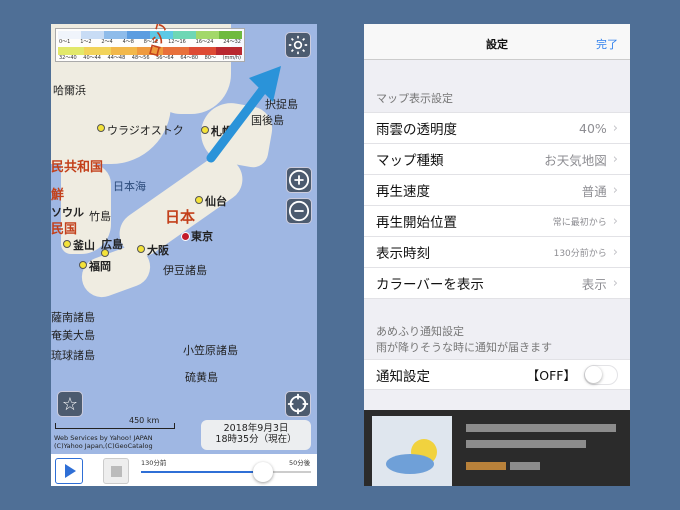  What do you see at coordinates (607, 44) in the screenshot?
I see `done-button: 完了` at bounding box center [607, 44].